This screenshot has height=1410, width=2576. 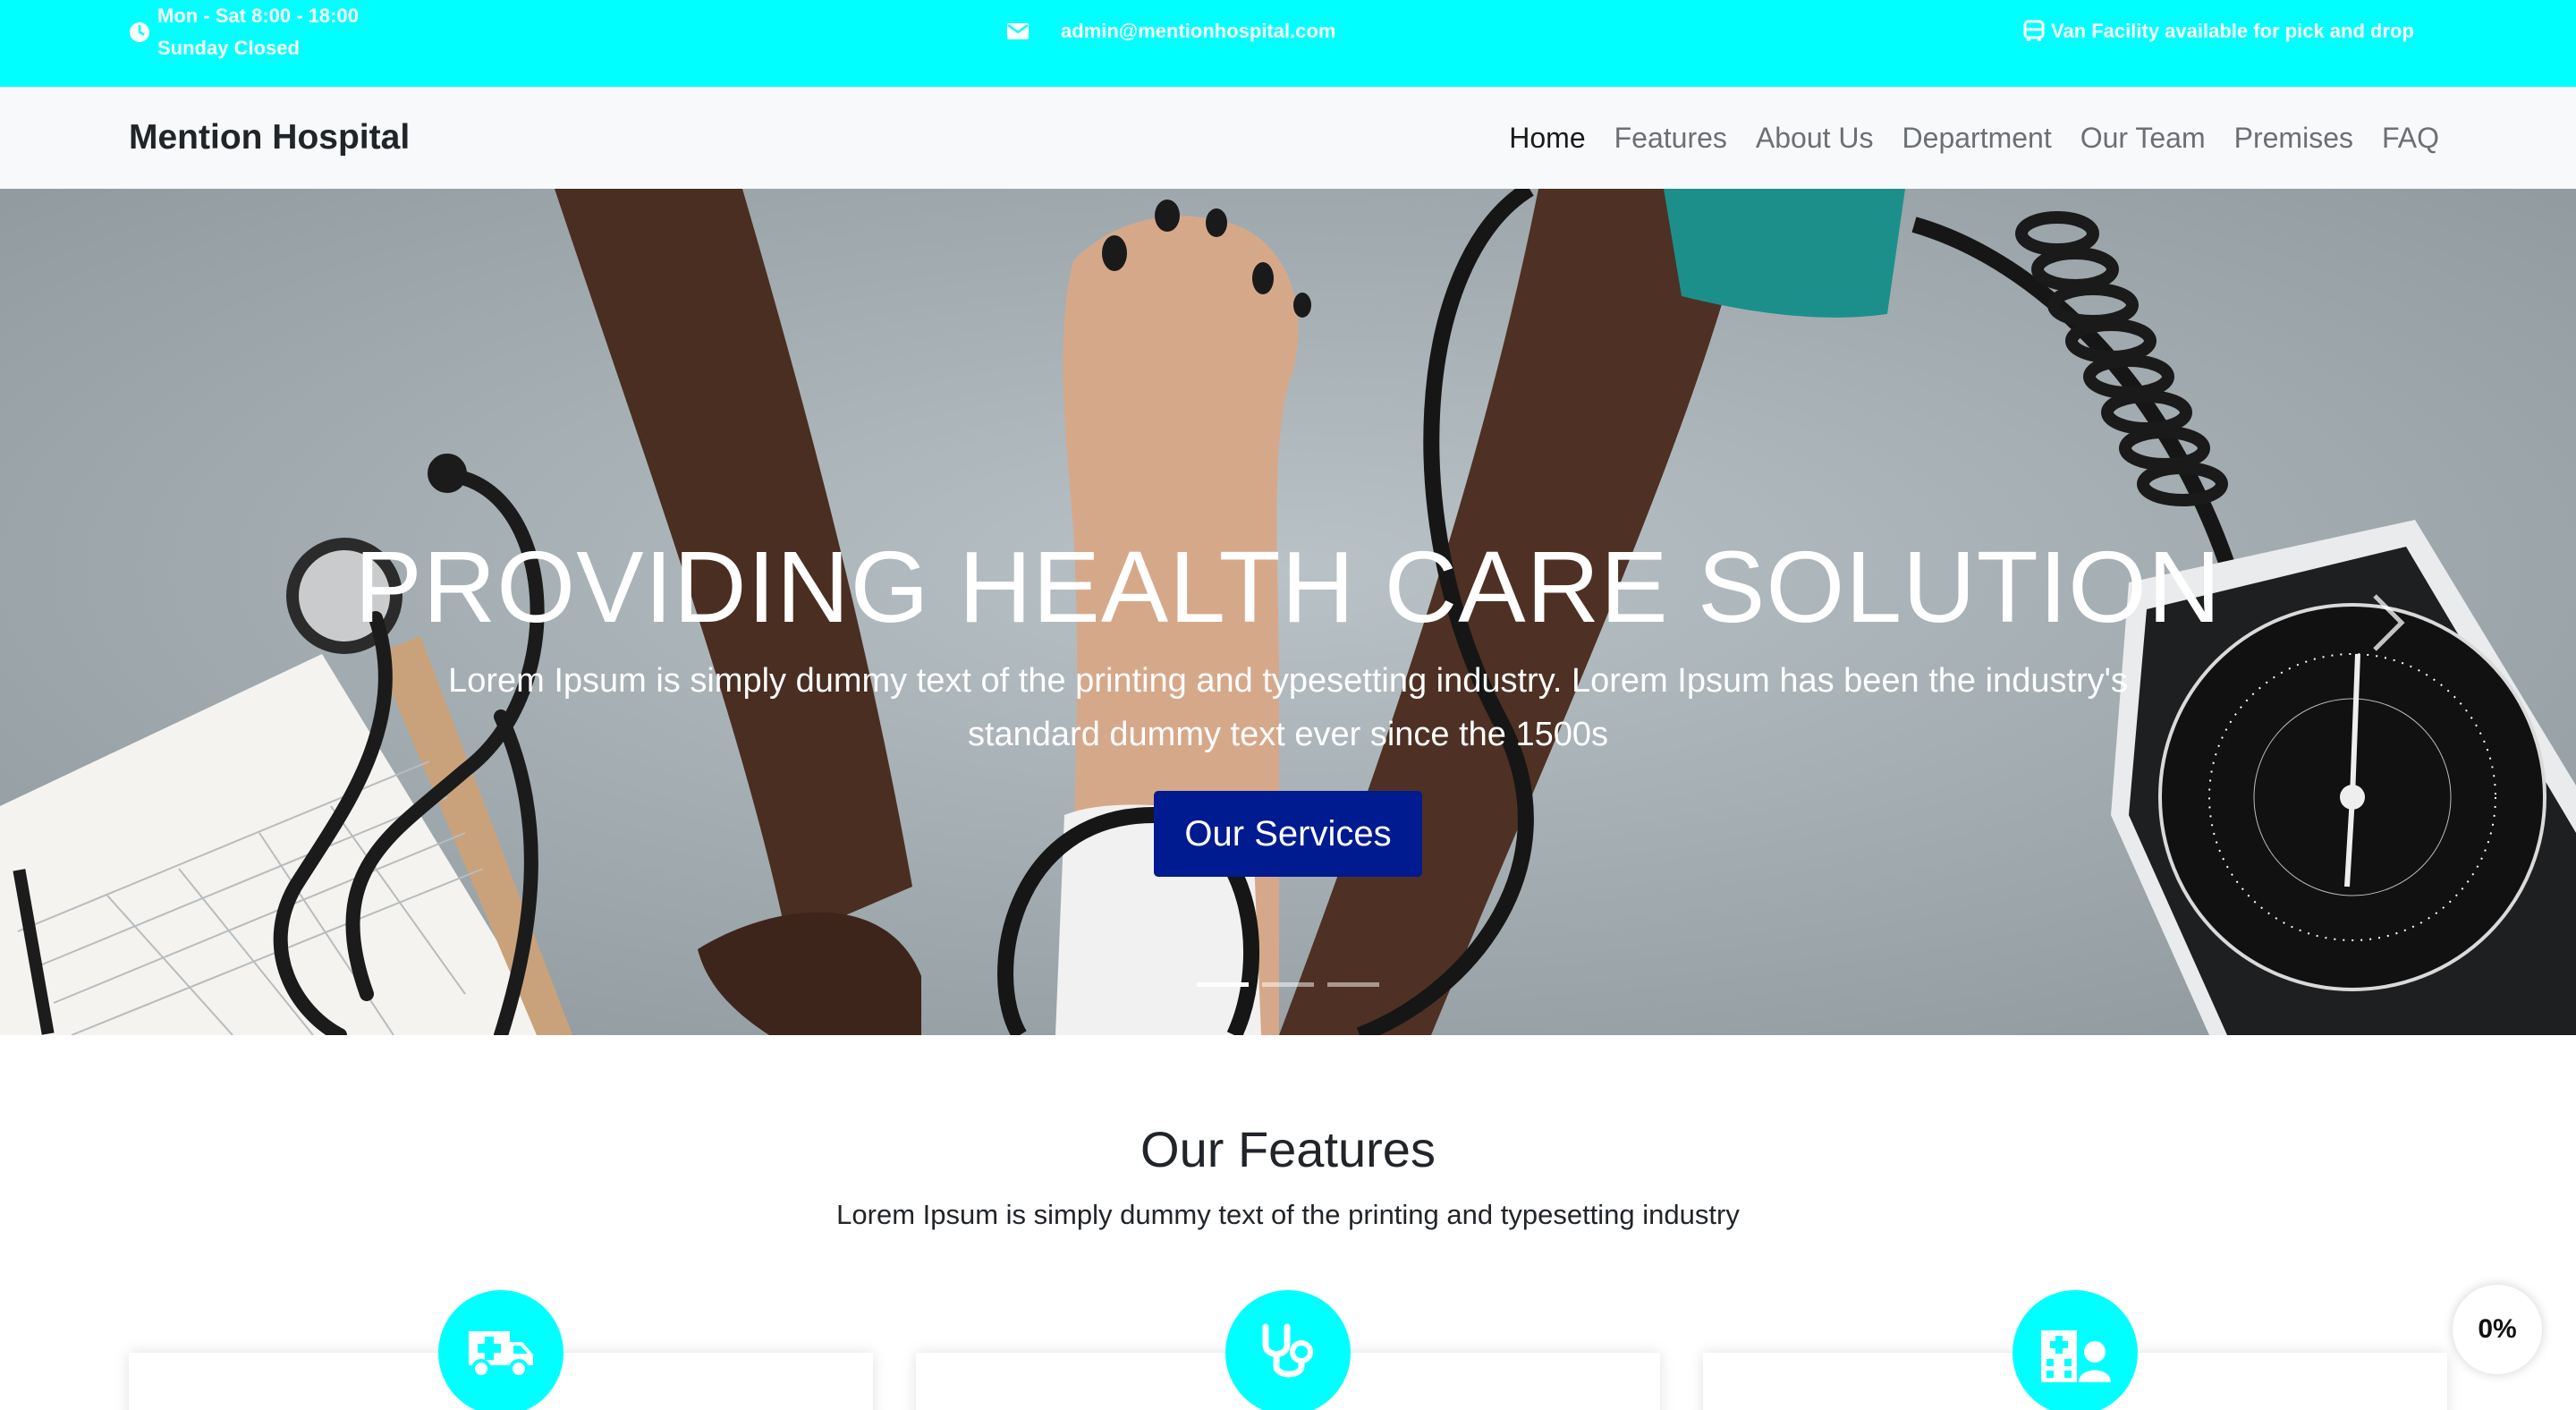 I want to click on carousel-indicators, so click(x=1295, y=985).